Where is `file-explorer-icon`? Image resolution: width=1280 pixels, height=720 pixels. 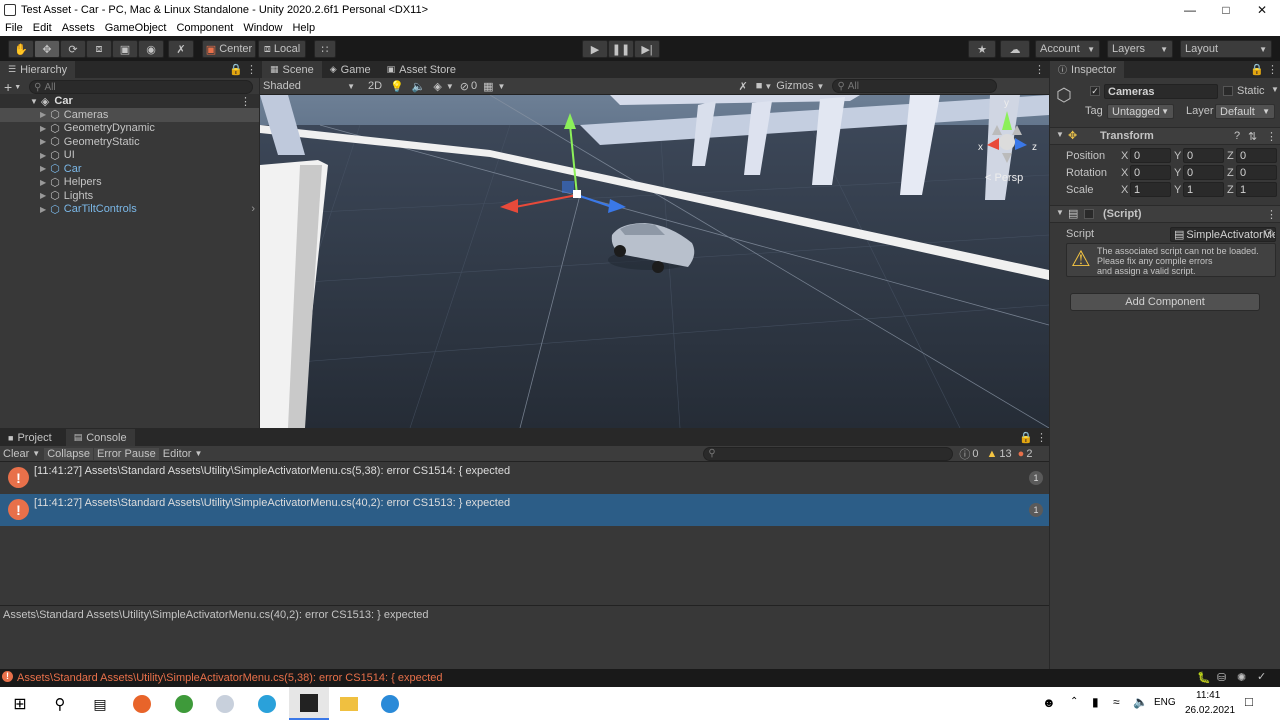 file-explorer-icon is located at coordinates (349, 704).